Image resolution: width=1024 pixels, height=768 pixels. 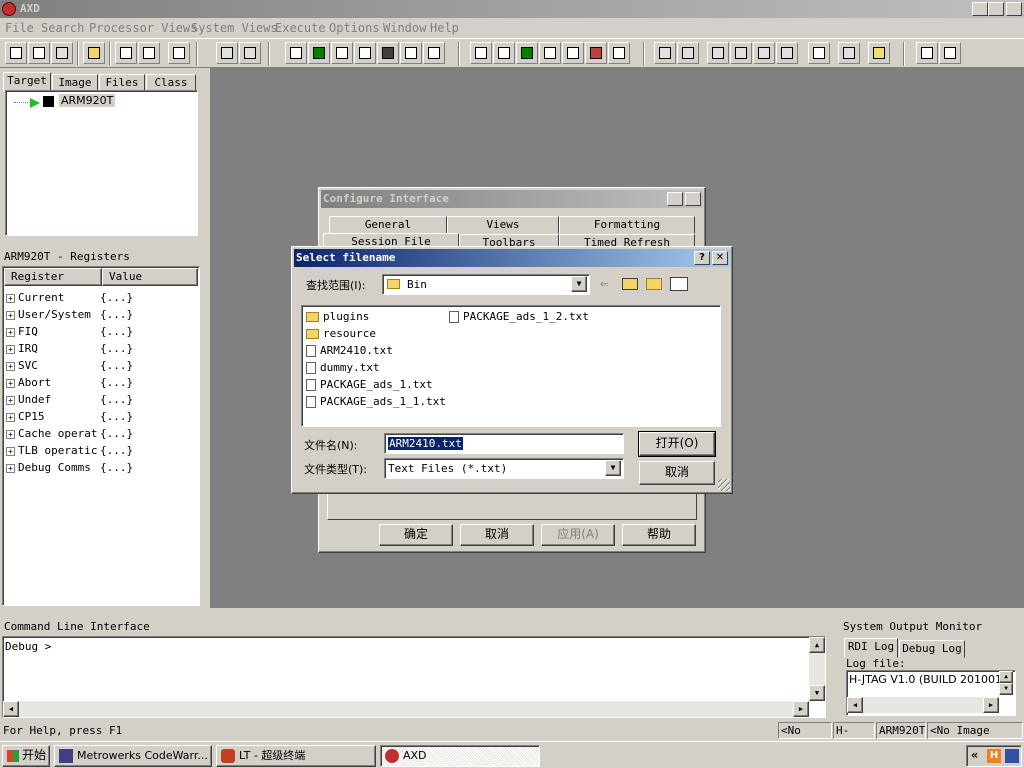 I want to click on configure-ok-button: 确定, so click(x=416, y=535).